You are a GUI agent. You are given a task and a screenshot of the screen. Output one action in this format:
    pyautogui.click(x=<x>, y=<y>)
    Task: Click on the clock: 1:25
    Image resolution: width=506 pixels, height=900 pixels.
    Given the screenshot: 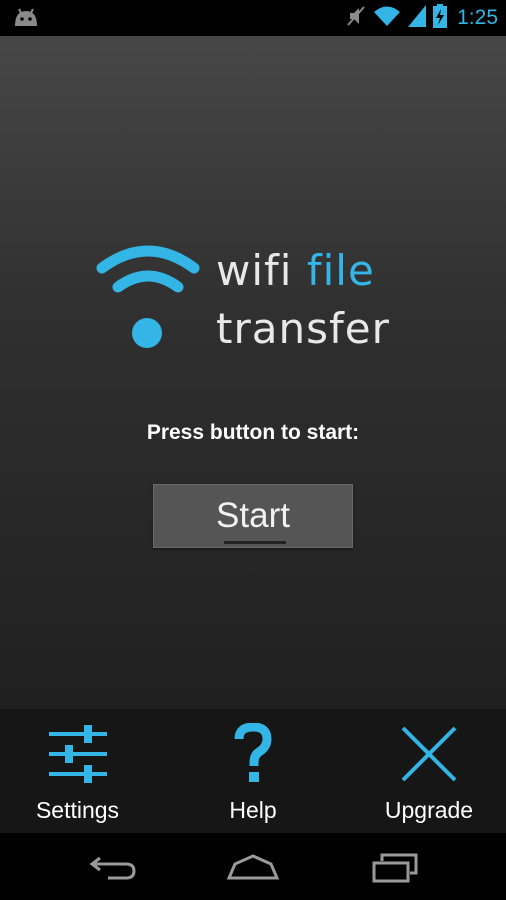 What is the action you would take?
    pyautogui.click(x=477, y=17)
    